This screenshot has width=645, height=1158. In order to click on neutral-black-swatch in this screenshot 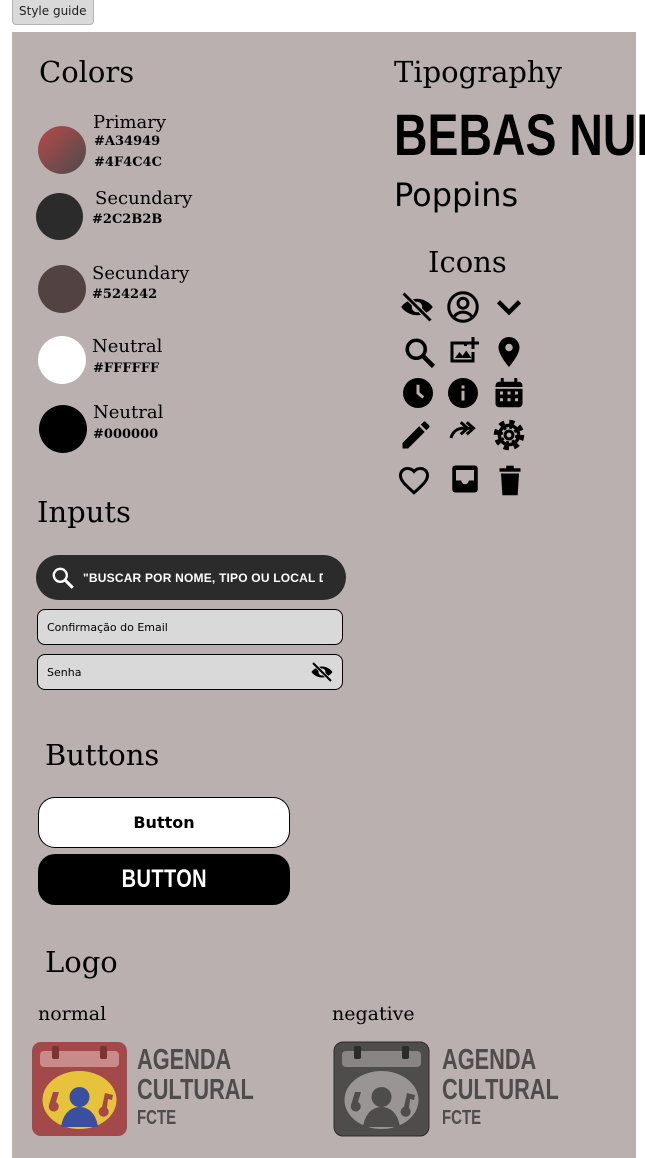, I will do `click(63, 429)`.